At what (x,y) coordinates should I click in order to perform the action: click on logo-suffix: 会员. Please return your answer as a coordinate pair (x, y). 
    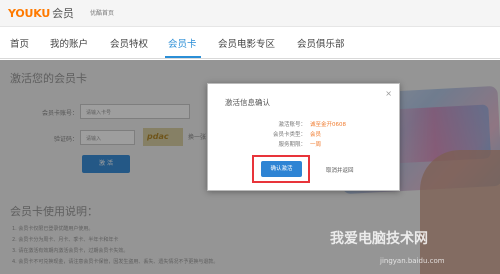
    Looking at the image, I should click on (63, 13).